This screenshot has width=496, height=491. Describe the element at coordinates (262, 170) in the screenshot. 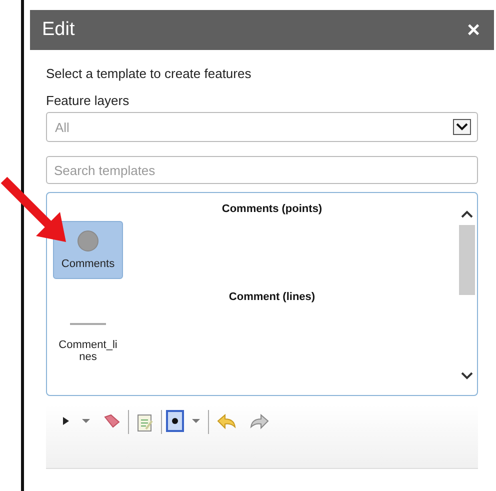

I see `search-field: Search templates` at that location.